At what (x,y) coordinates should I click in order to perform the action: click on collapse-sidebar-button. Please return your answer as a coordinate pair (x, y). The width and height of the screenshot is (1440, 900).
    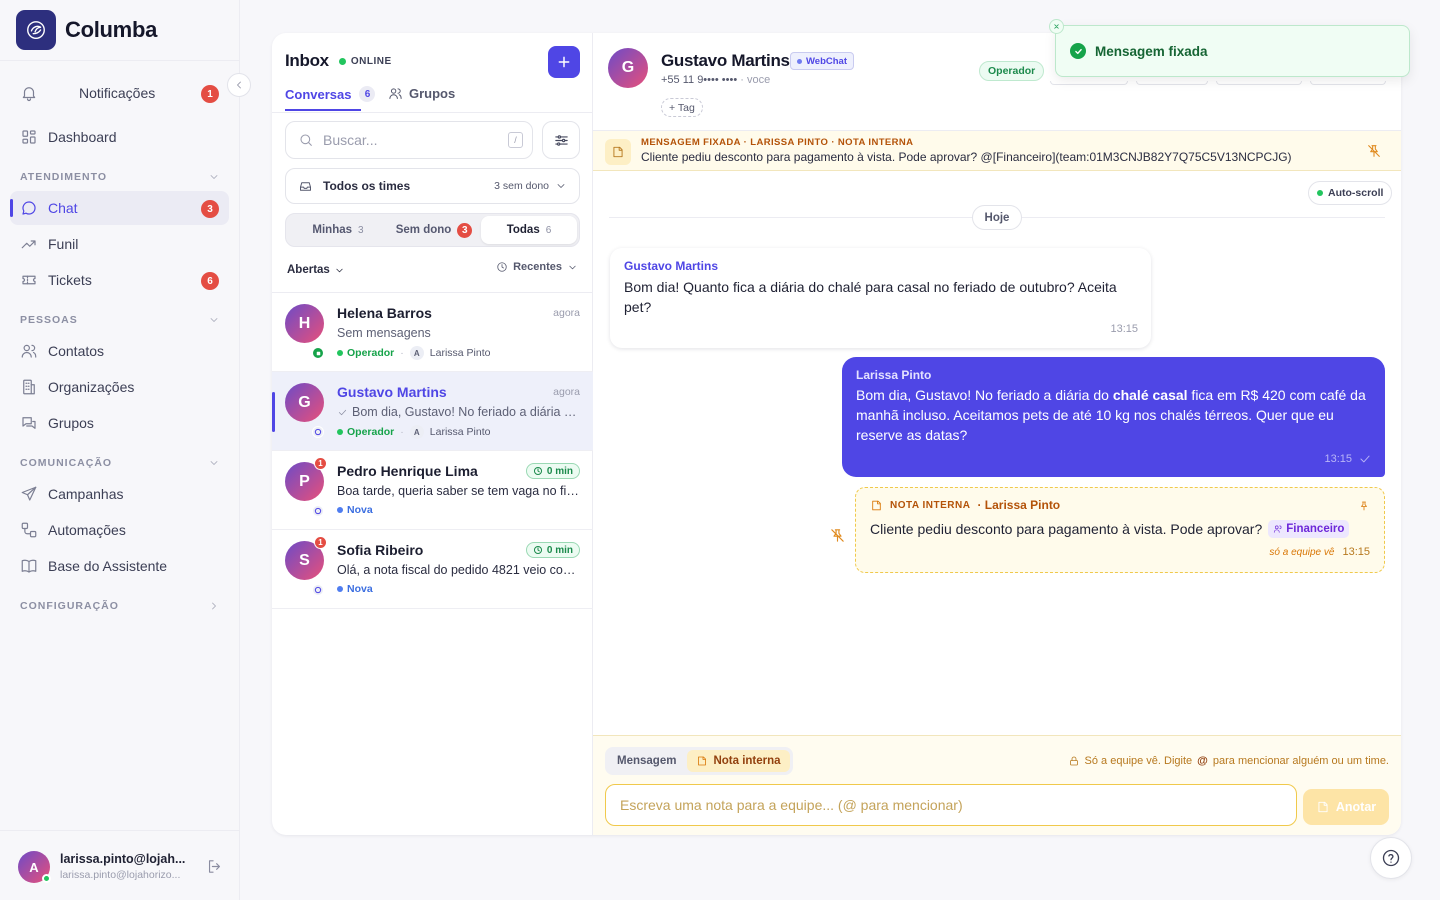
    Looking at the image, I should click on (239, 85).